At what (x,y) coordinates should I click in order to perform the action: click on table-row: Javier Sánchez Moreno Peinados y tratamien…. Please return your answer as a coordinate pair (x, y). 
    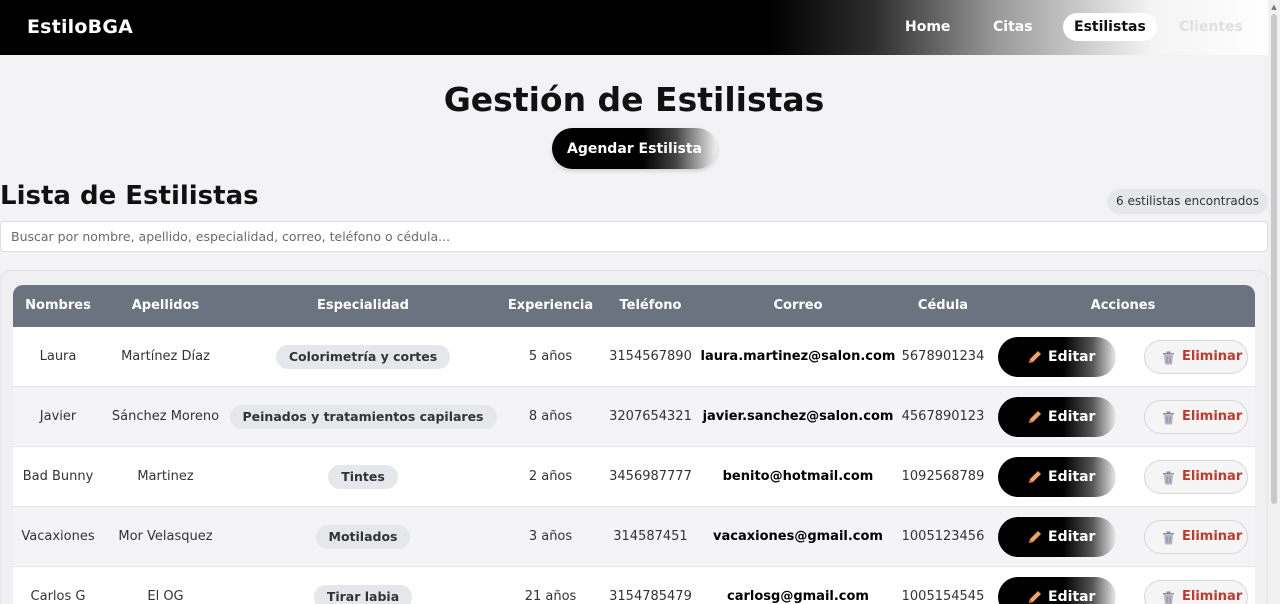
    Looking at the image, I should click on (634, 417).